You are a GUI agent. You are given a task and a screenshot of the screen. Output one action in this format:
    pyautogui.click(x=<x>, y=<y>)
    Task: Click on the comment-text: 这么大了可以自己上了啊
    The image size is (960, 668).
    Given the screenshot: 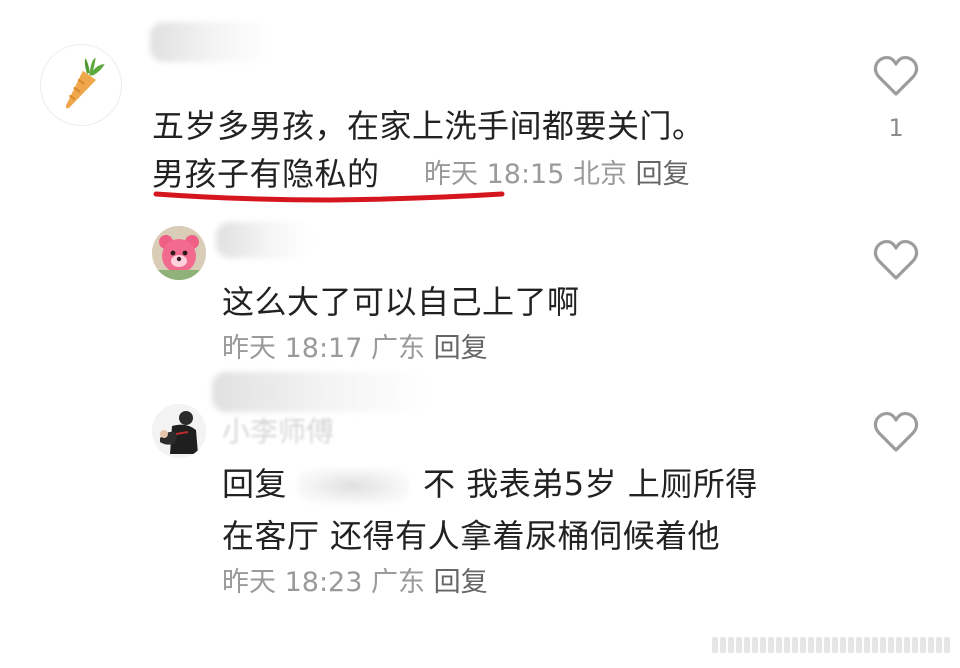 What is the action you would take?
    pyautogui.click(x=401, y=302)
    